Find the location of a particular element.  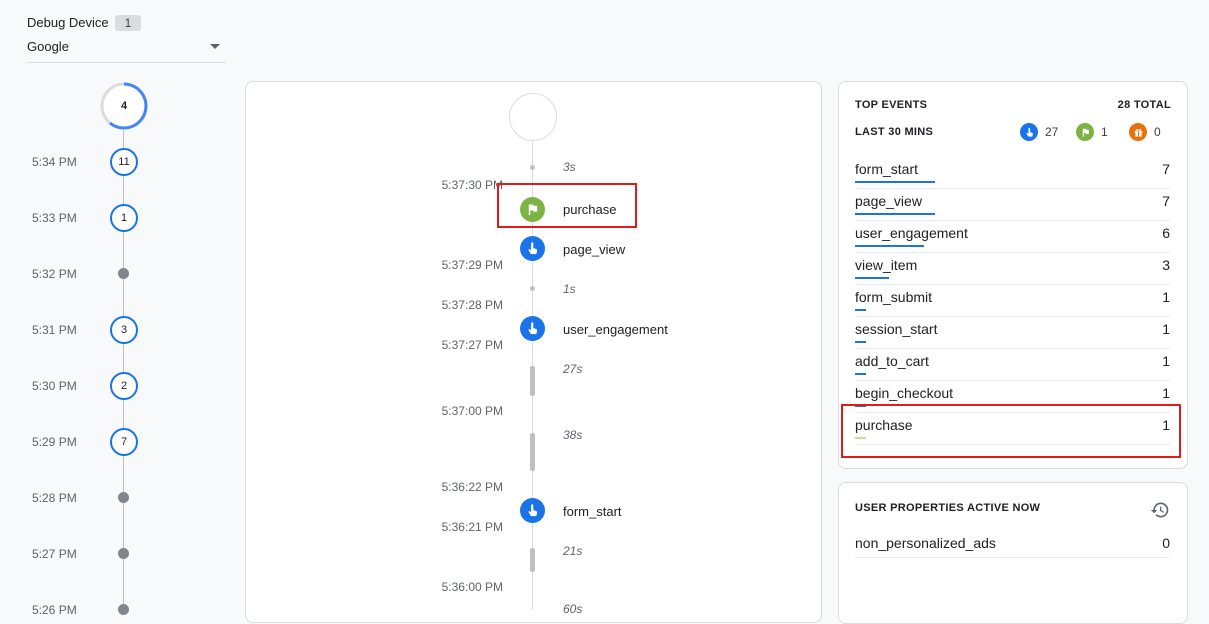

minute-time: 5:34 PM is located at coordinates (54, 162).